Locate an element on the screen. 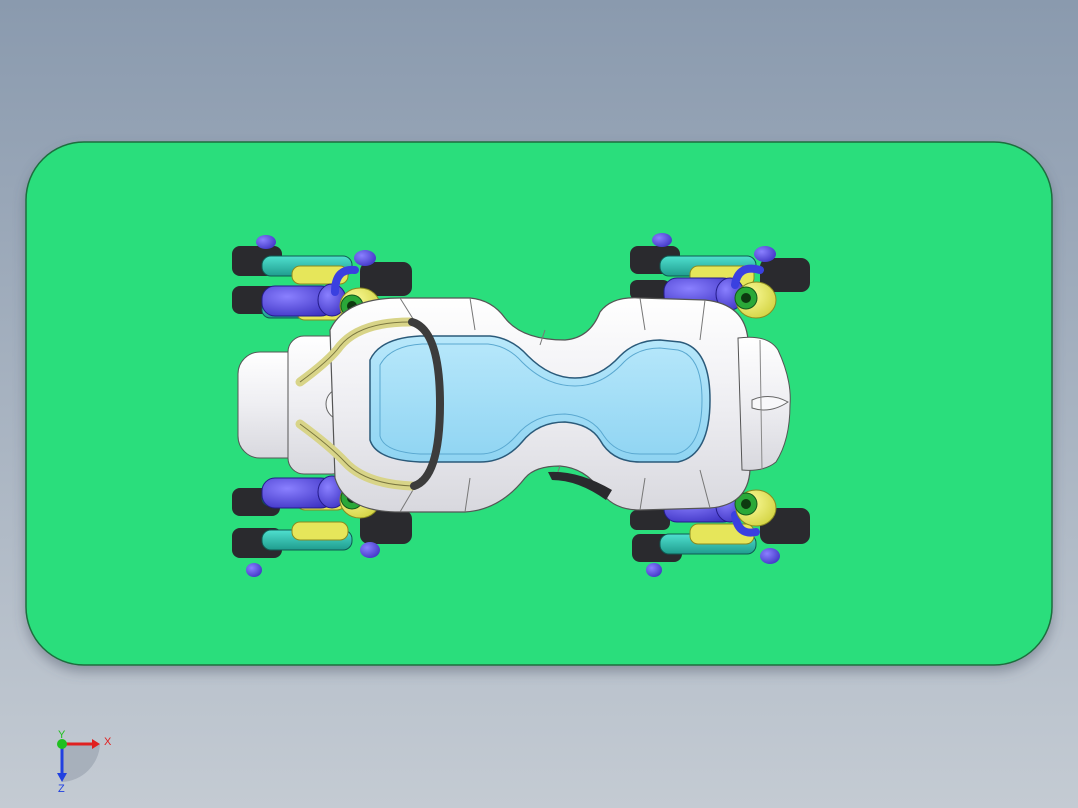  y-axis-label: Y is located at coordinates (62, 735).